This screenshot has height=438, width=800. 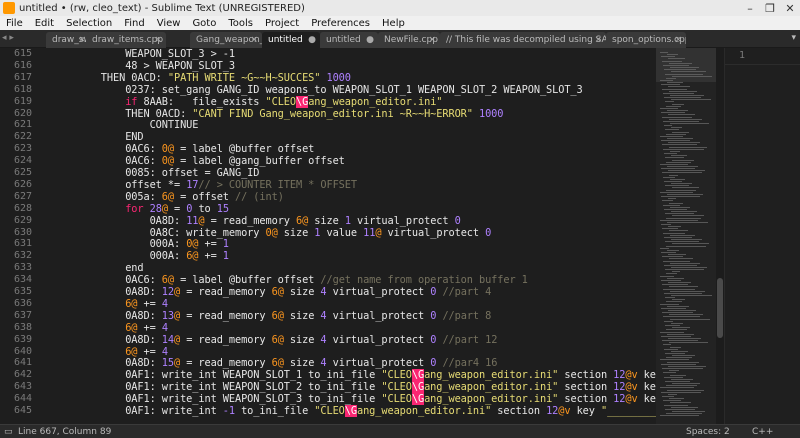 I want to click on tab-nav-arrows: ◂ ▸, so click(x=8, y=38).